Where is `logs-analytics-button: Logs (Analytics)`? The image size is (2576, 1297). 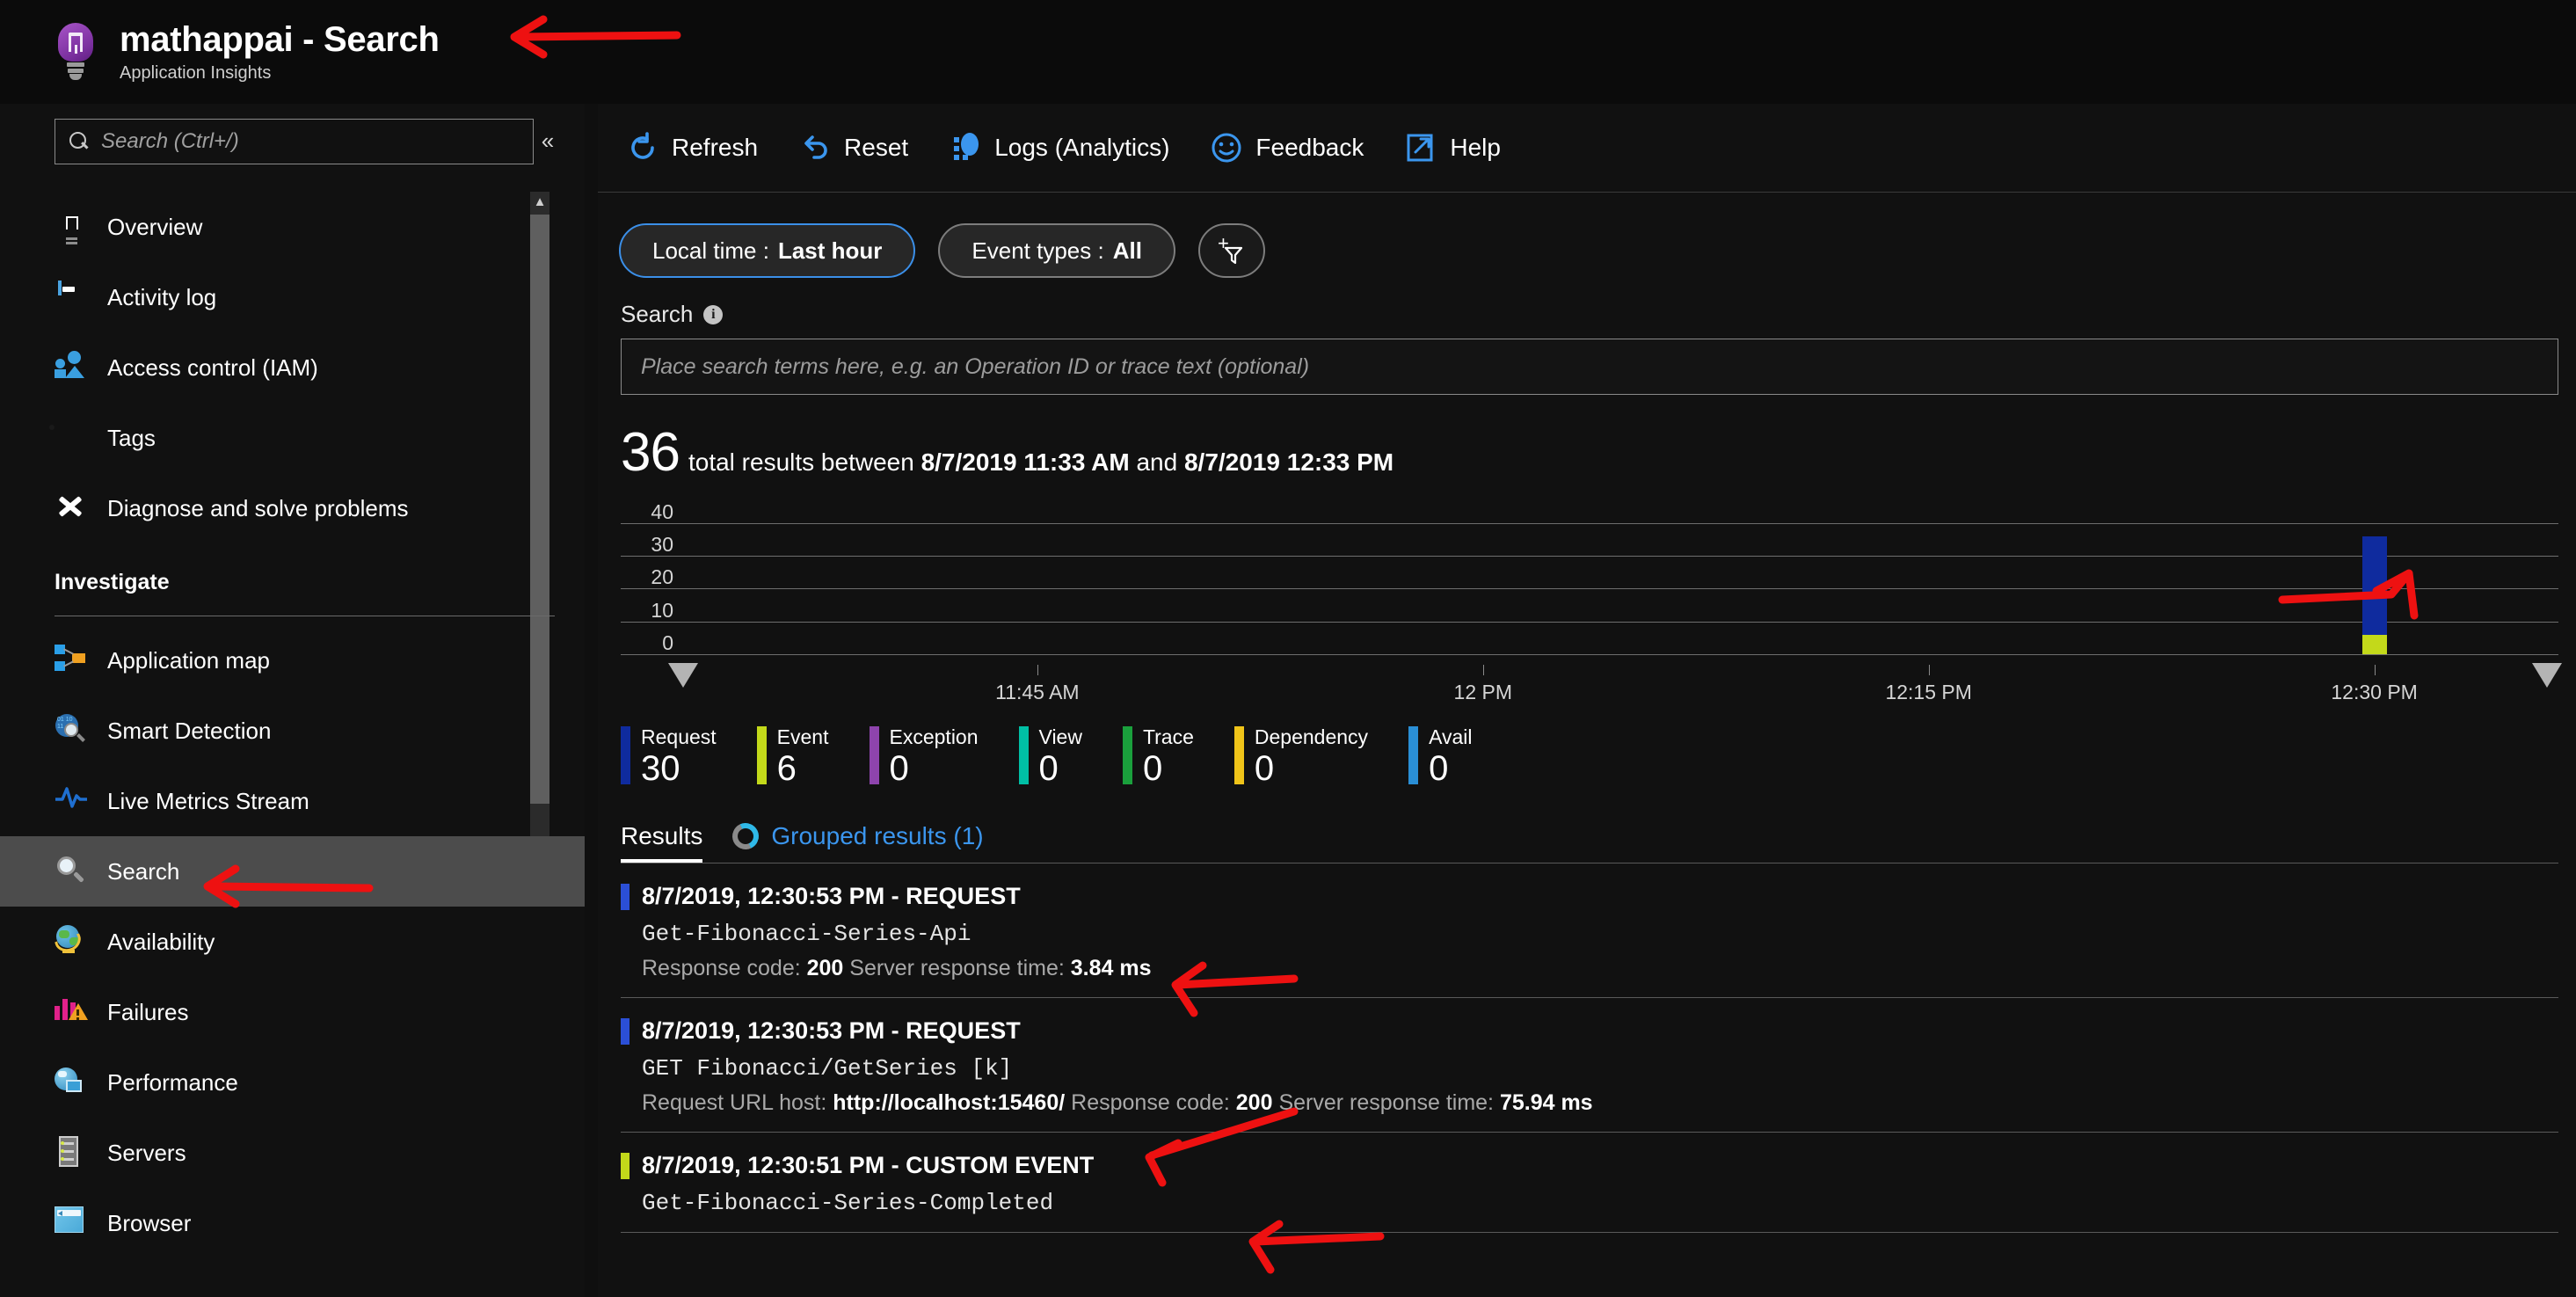
logs-analytics-button: Logs (Analytics) is located at coordinates (1059, 147).